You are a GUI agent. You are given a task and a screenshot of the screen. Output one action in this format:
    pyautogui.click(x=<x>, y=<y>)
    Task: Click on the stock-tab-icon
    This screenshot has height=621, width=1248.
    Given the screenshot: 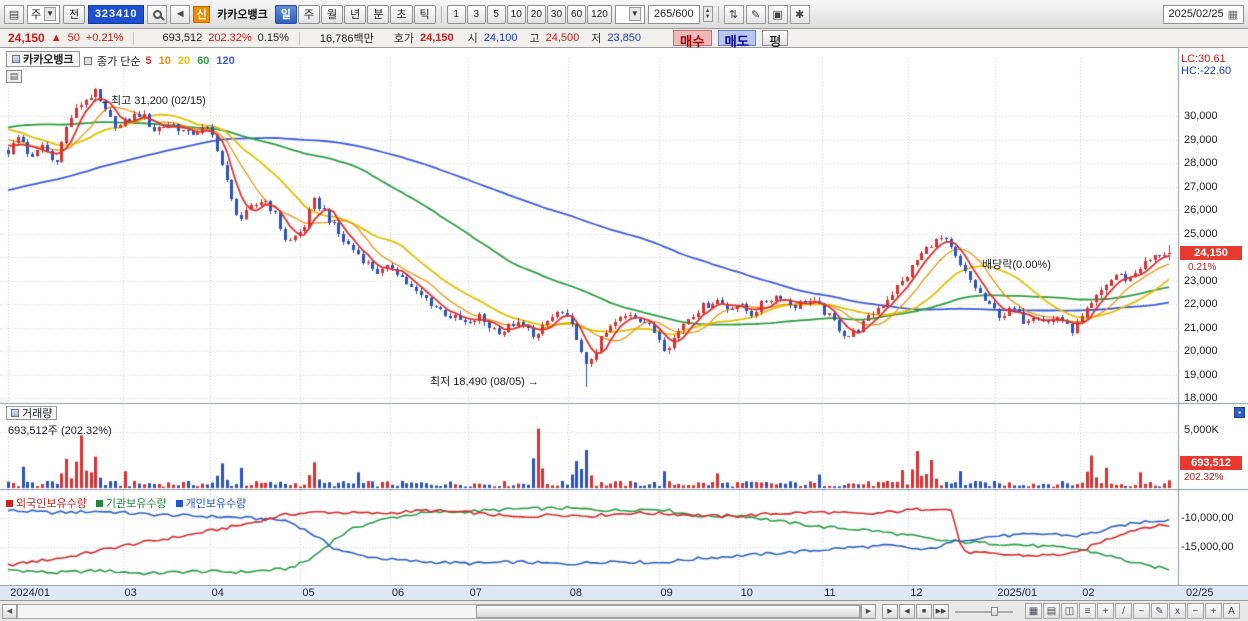 What is the action you would take?
    pyautogui.click(x=16, y=59)
    